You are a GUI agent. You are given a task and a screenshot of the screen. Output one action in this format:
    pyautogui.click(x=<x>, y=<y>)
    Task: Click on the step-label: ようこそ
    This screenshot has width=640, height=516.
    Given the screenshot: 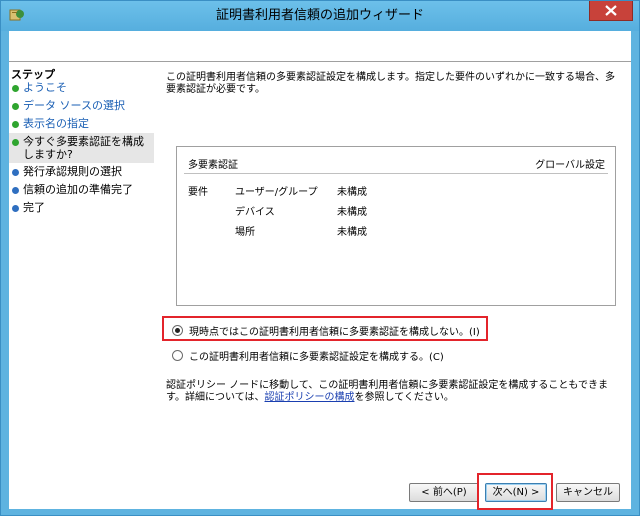 What is the action you would take?
    pyautogui.click(x=45, y=87)
    